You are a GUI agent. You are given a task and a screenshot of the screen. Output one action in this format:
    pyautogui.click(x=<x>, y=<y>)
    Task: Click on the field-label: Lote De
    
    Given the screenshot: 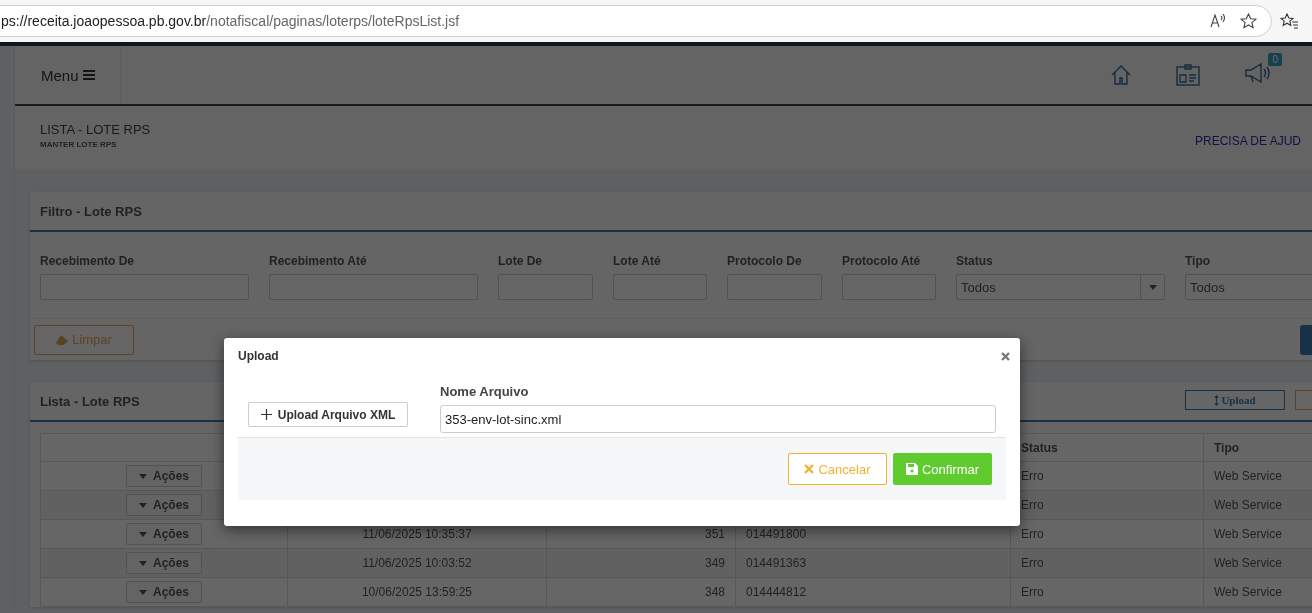 What is the action you would take?
    pyautogui.click(x=520, y=261)
    